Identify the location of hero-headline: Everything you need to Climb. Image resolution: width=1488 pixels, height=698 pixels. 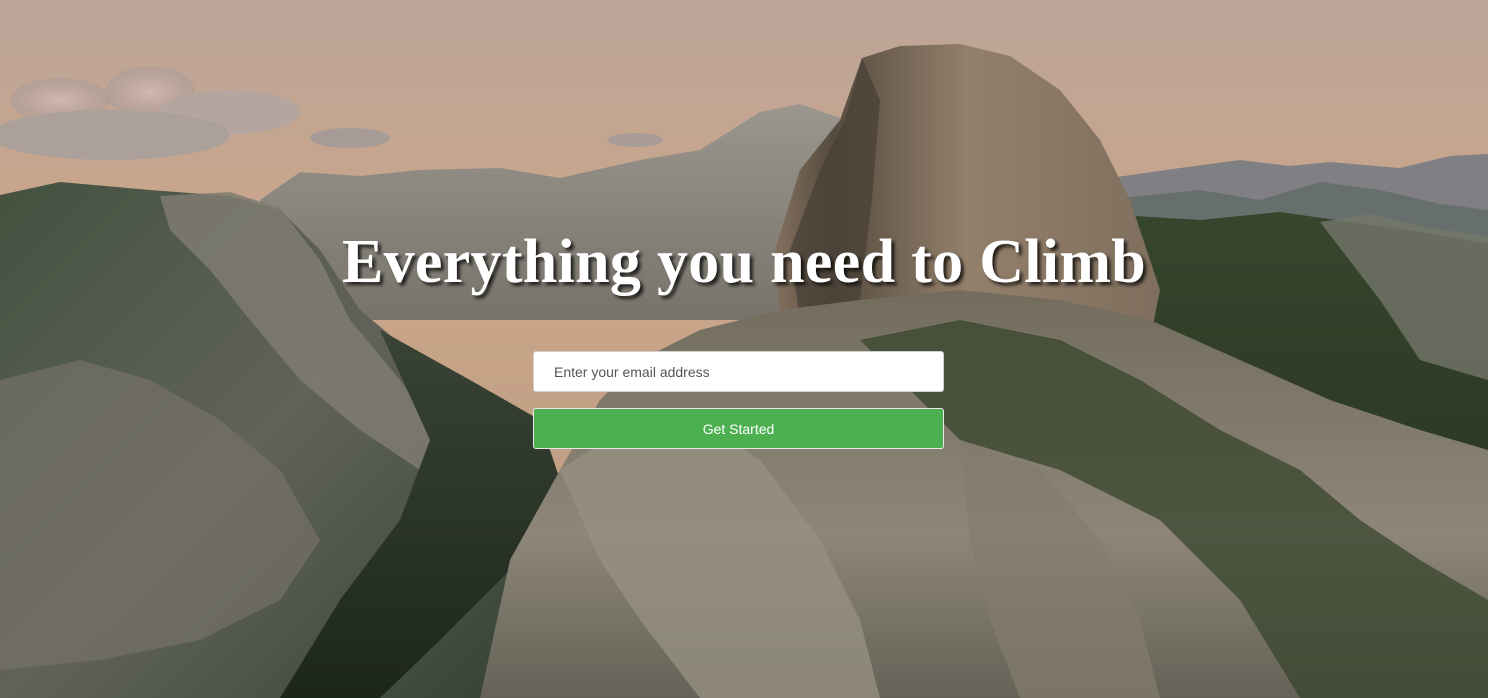
(744, 262).